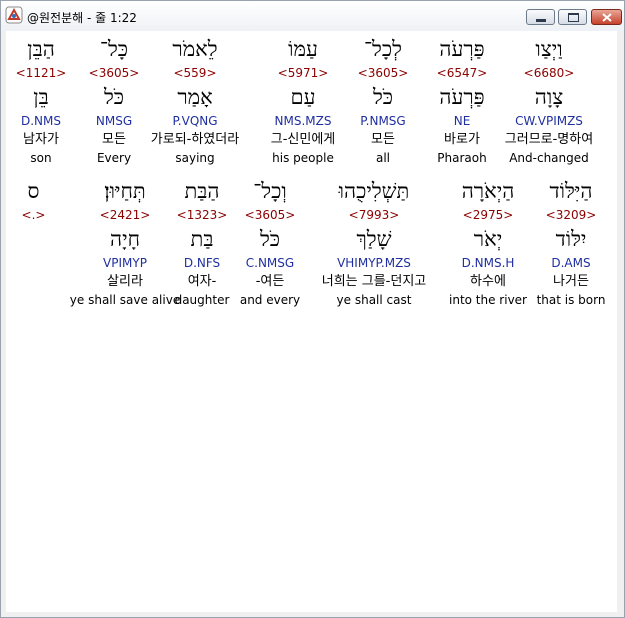  Describe the element at coordinates (374, 281) in the screenshot. I see `korean-gloss: 너희는 그를-던지고` at that location.